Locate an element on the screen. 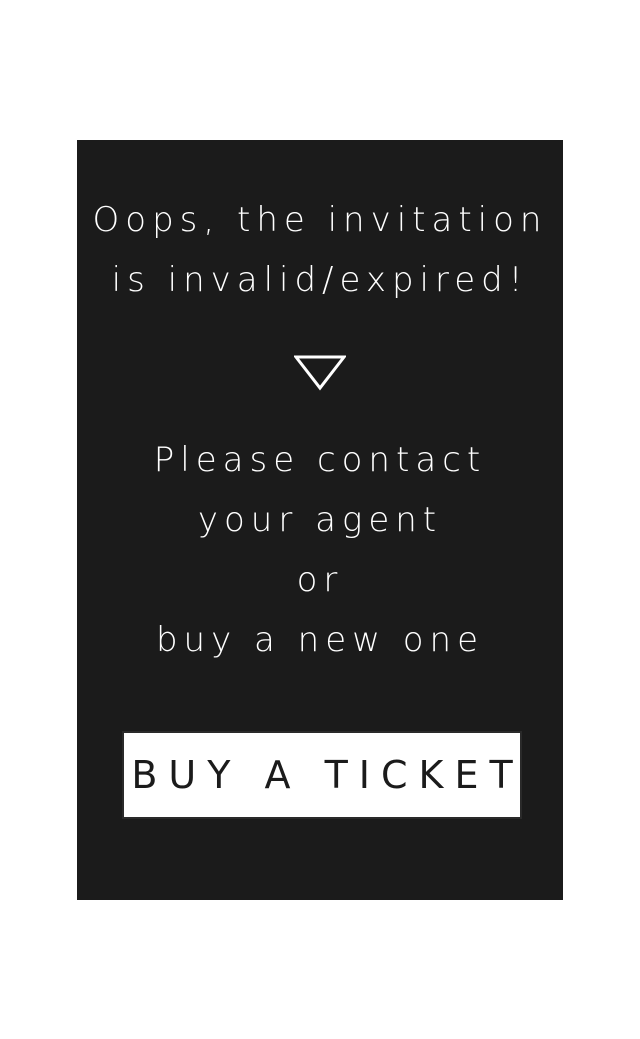  error-headline: Oops, the invitation is invalid/expired! is located at coordinates (320, 250).